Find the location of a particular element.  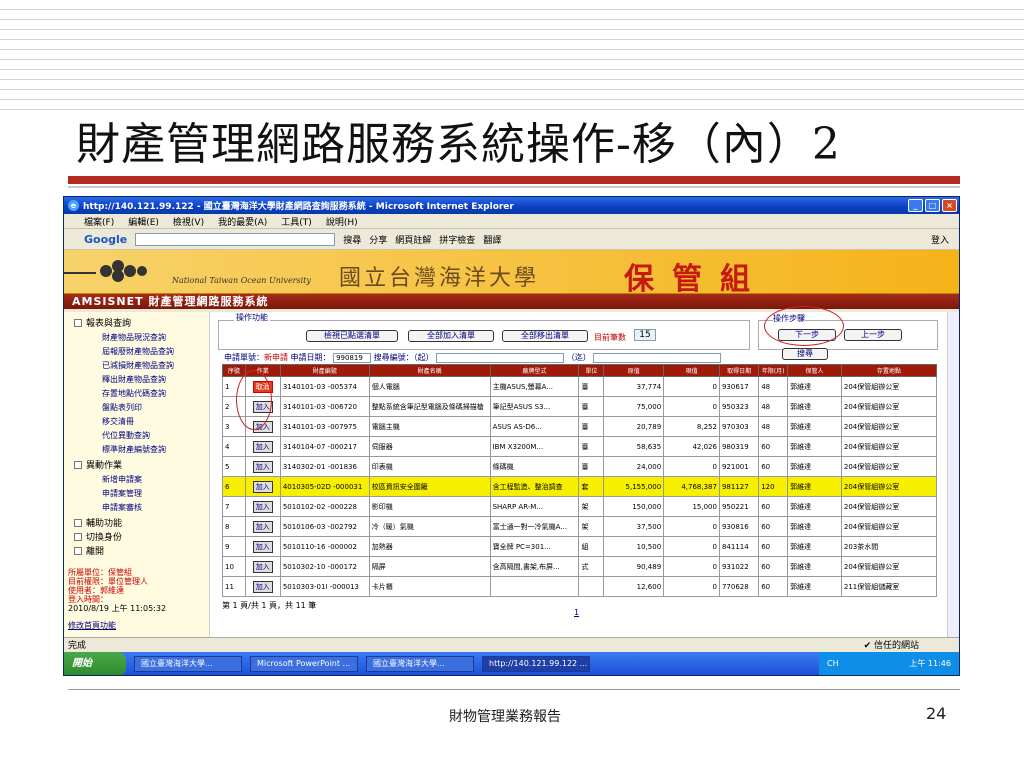

table-cell-life: 60 is located at coordinates (773, 526).